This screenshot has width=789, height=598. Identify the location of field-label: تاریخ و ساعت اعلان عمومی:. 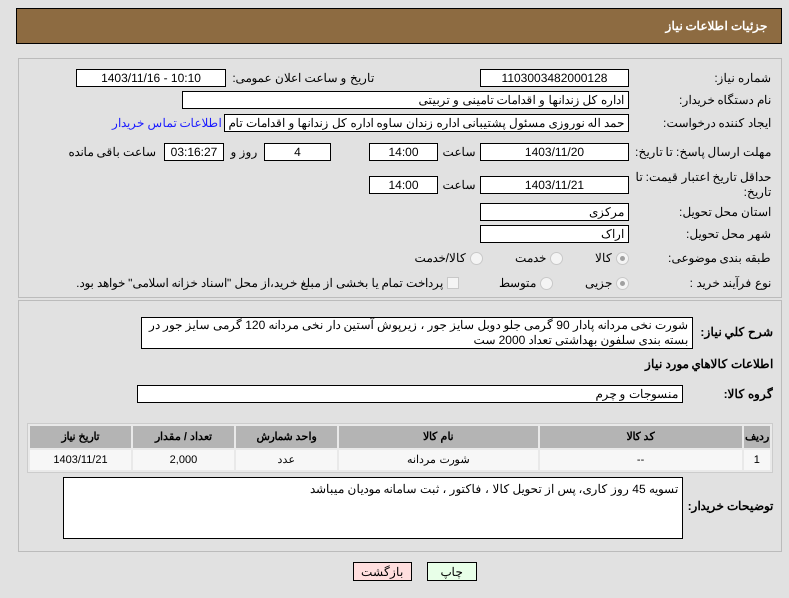
(302, 78).